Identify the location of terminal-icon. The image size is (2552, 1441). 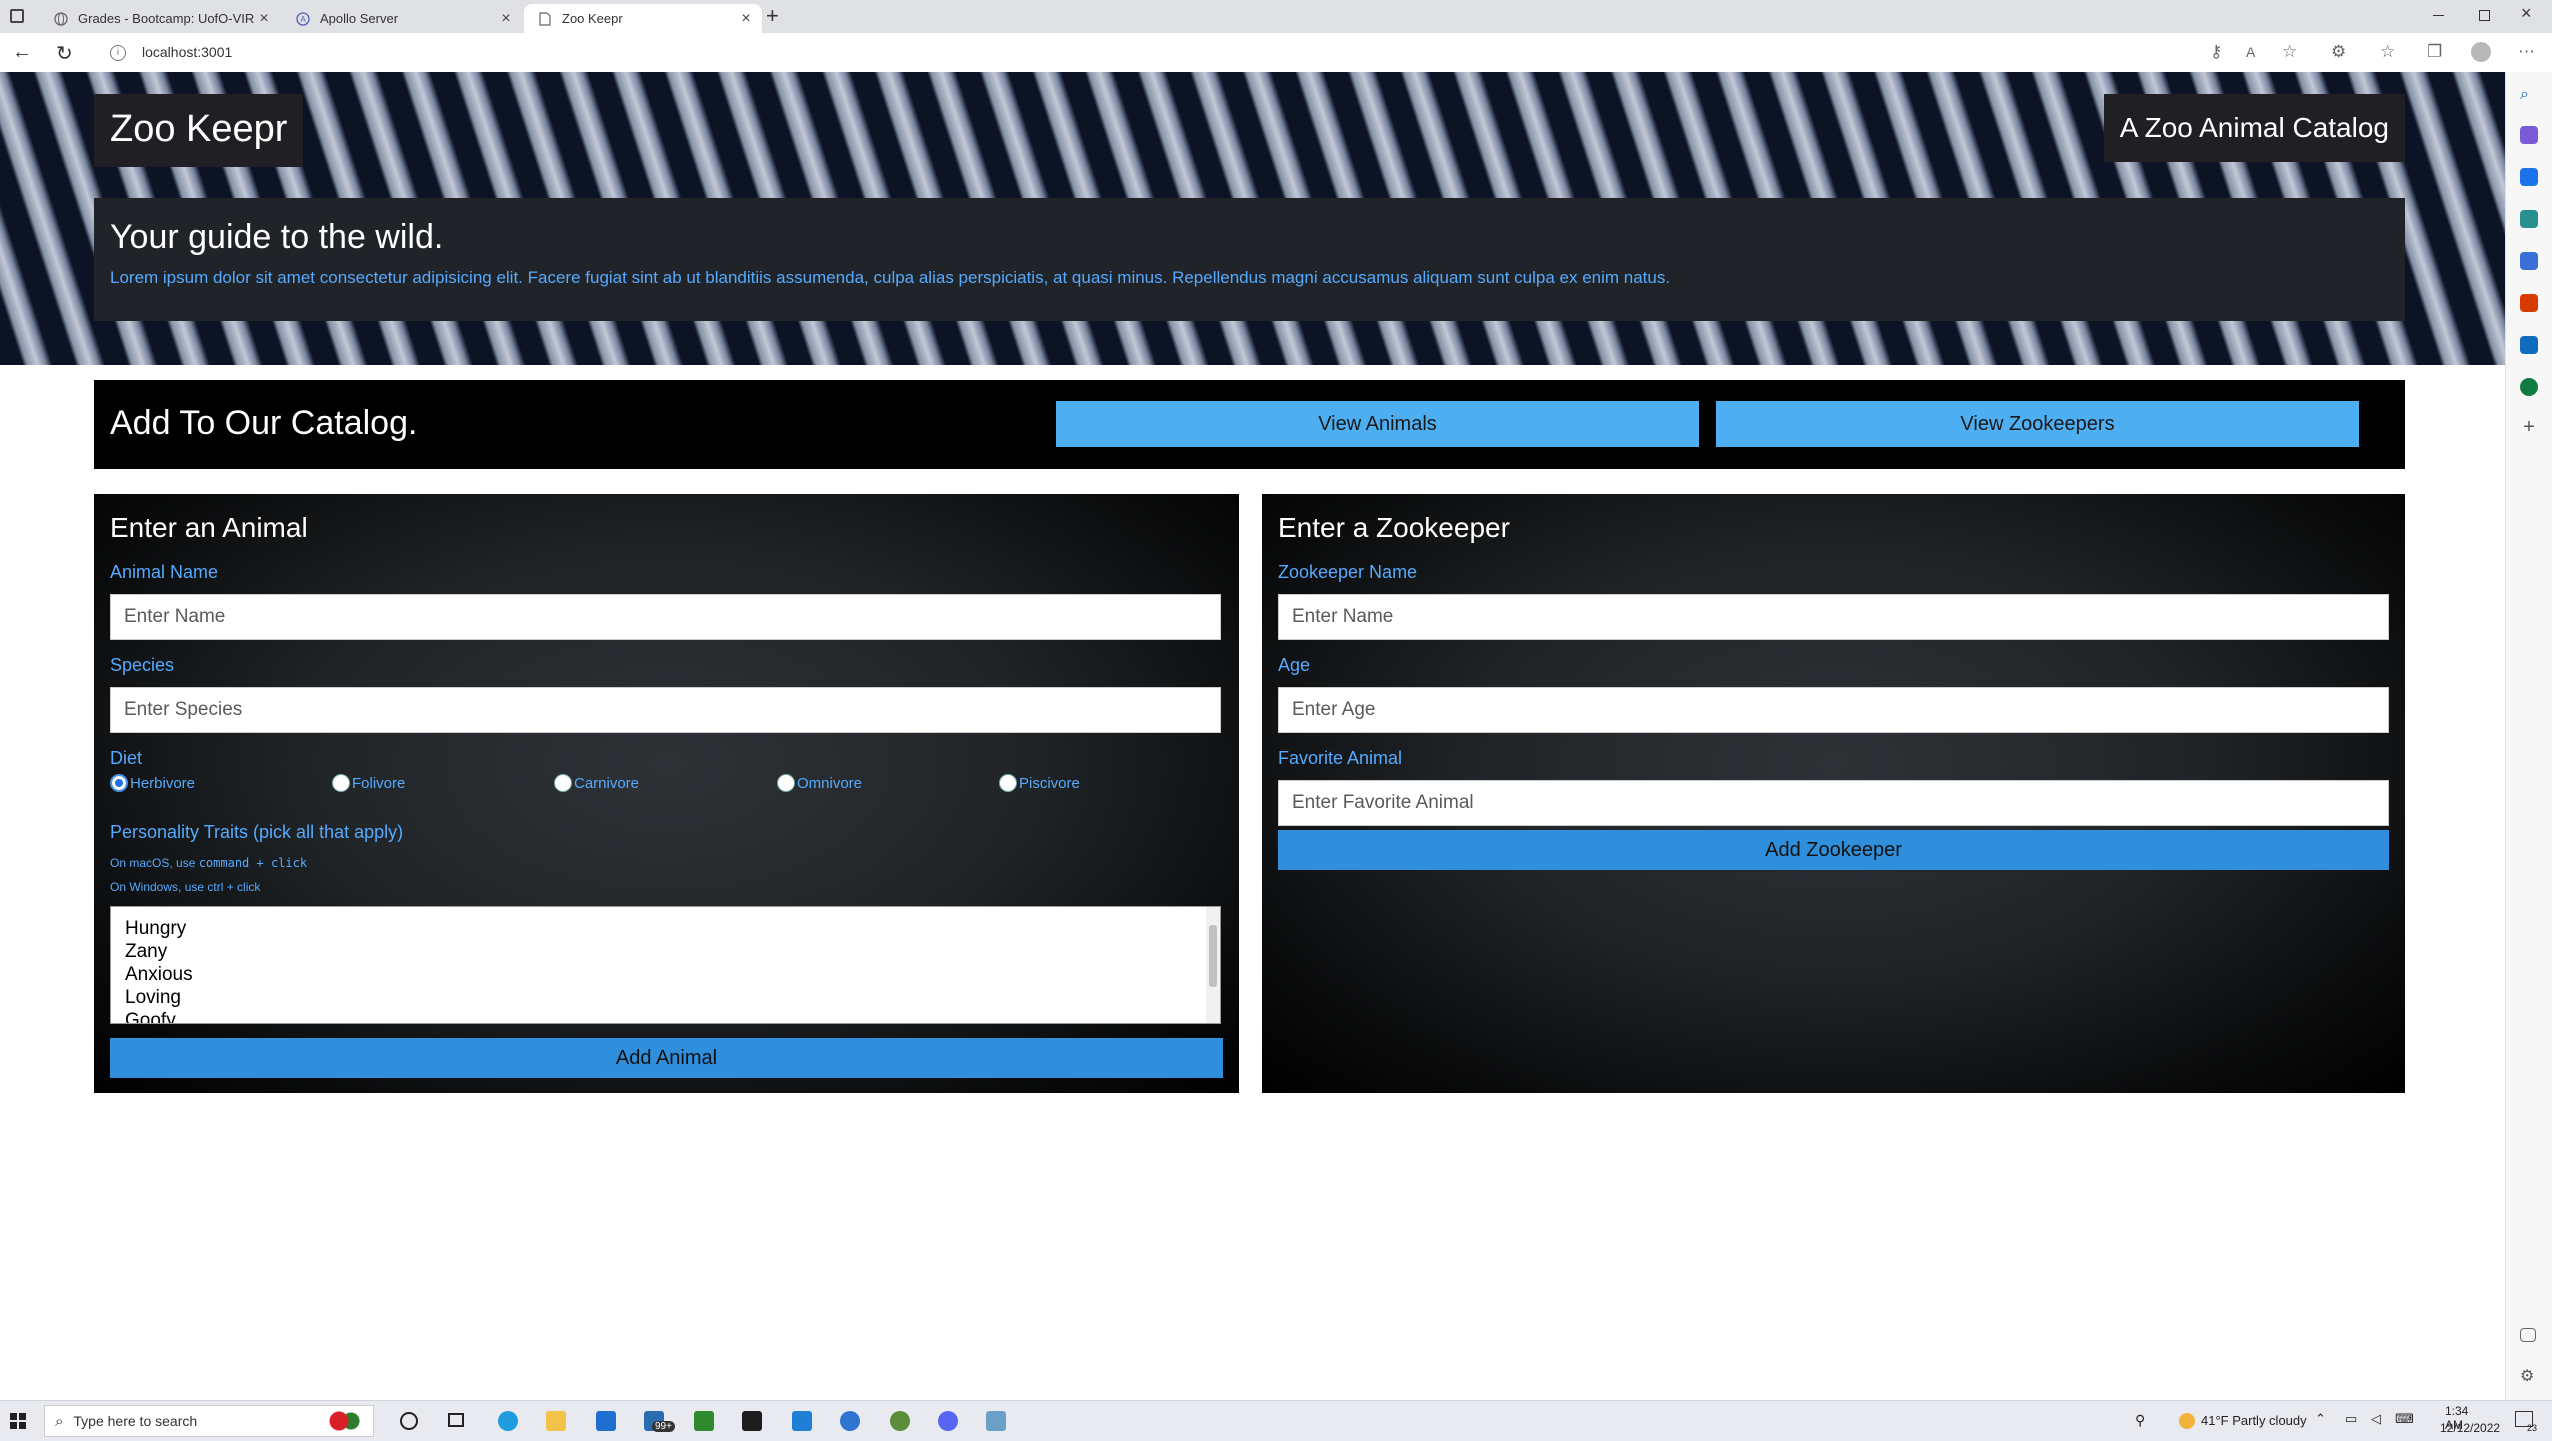
(752, 1421).